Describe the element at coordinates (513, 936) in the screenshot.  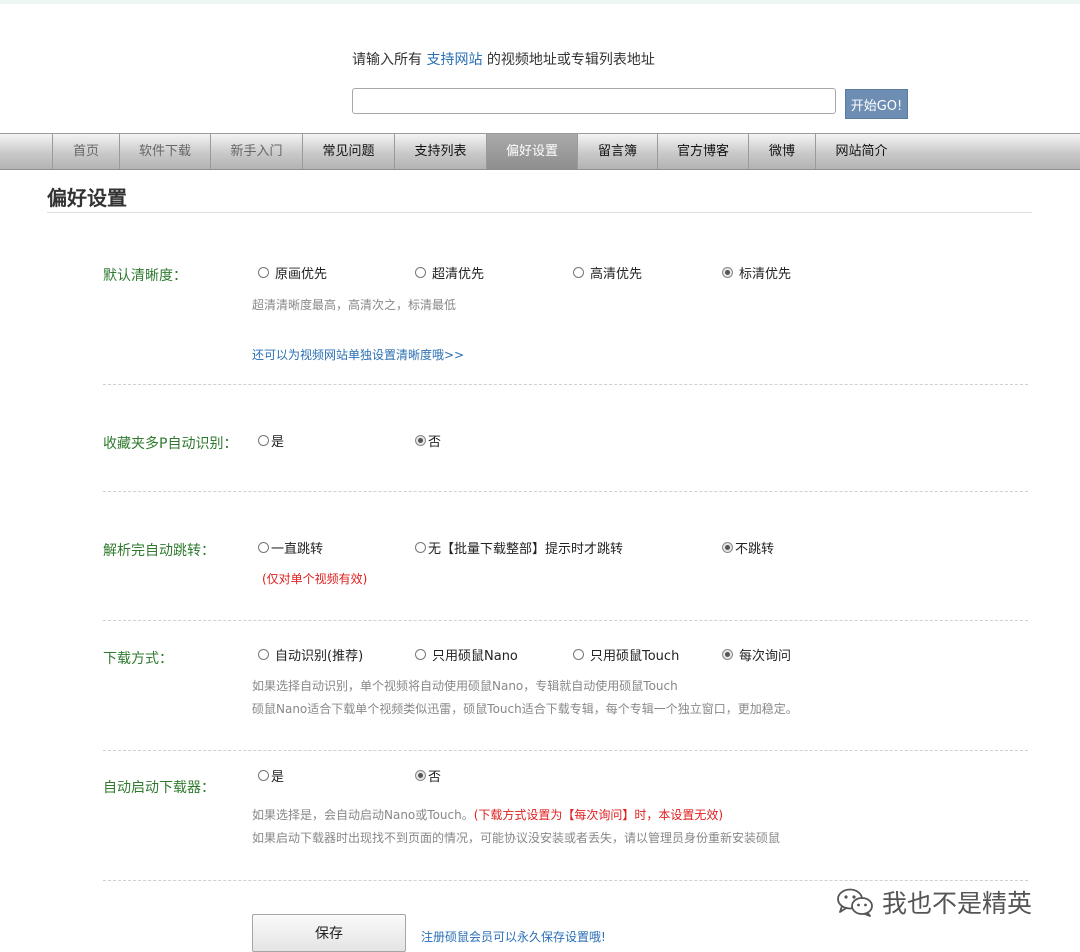
I see `register-member-link: 注册硕鼠会员可以永久保存设置哦!` at that location.